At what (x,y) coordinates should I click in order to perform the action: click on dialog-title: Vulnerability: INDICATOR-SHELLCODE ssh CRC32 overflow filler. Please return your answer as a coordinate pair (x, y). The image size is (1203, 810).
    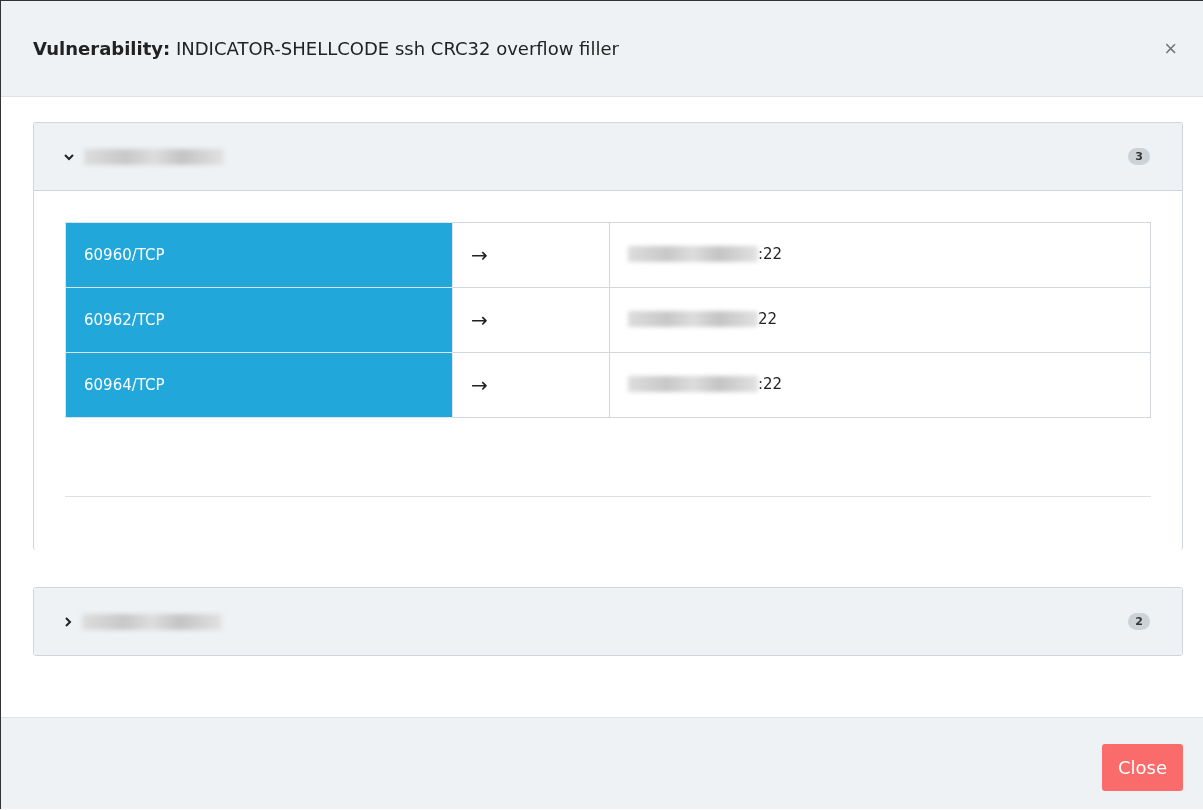
    Looking at the image, I should click on (326, 48).